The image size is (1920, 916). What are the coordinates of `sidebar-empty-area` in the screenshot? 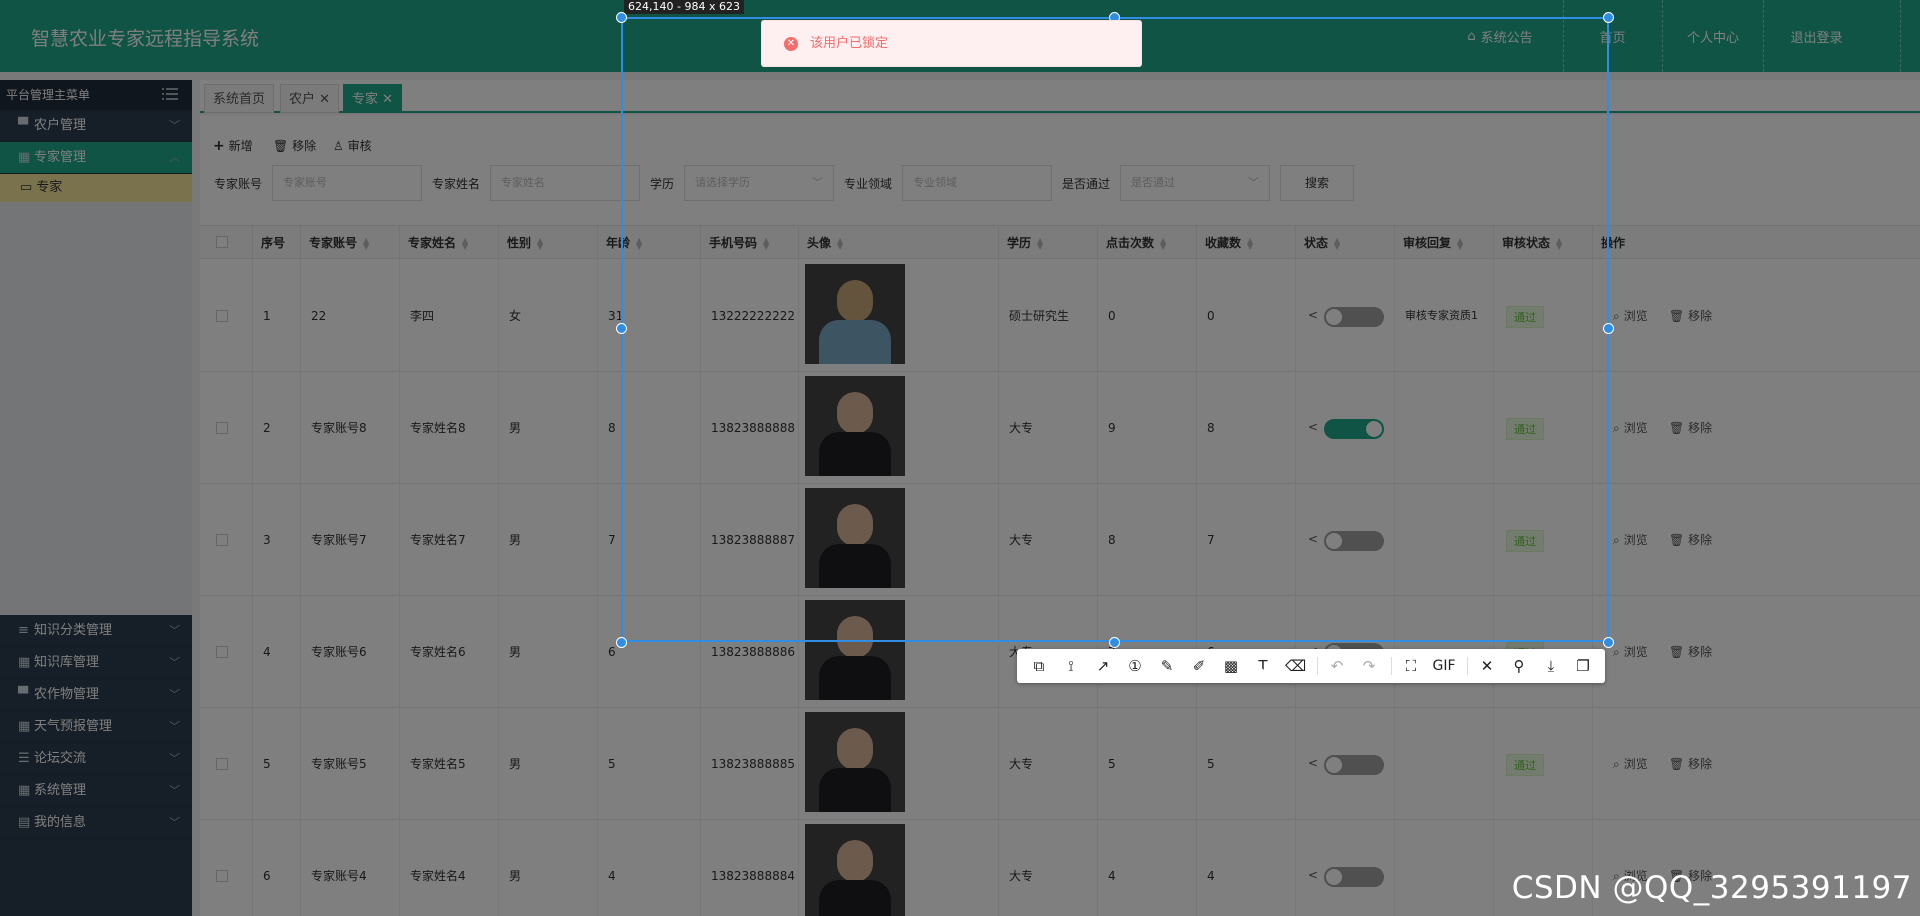 It's located at (96, 408).